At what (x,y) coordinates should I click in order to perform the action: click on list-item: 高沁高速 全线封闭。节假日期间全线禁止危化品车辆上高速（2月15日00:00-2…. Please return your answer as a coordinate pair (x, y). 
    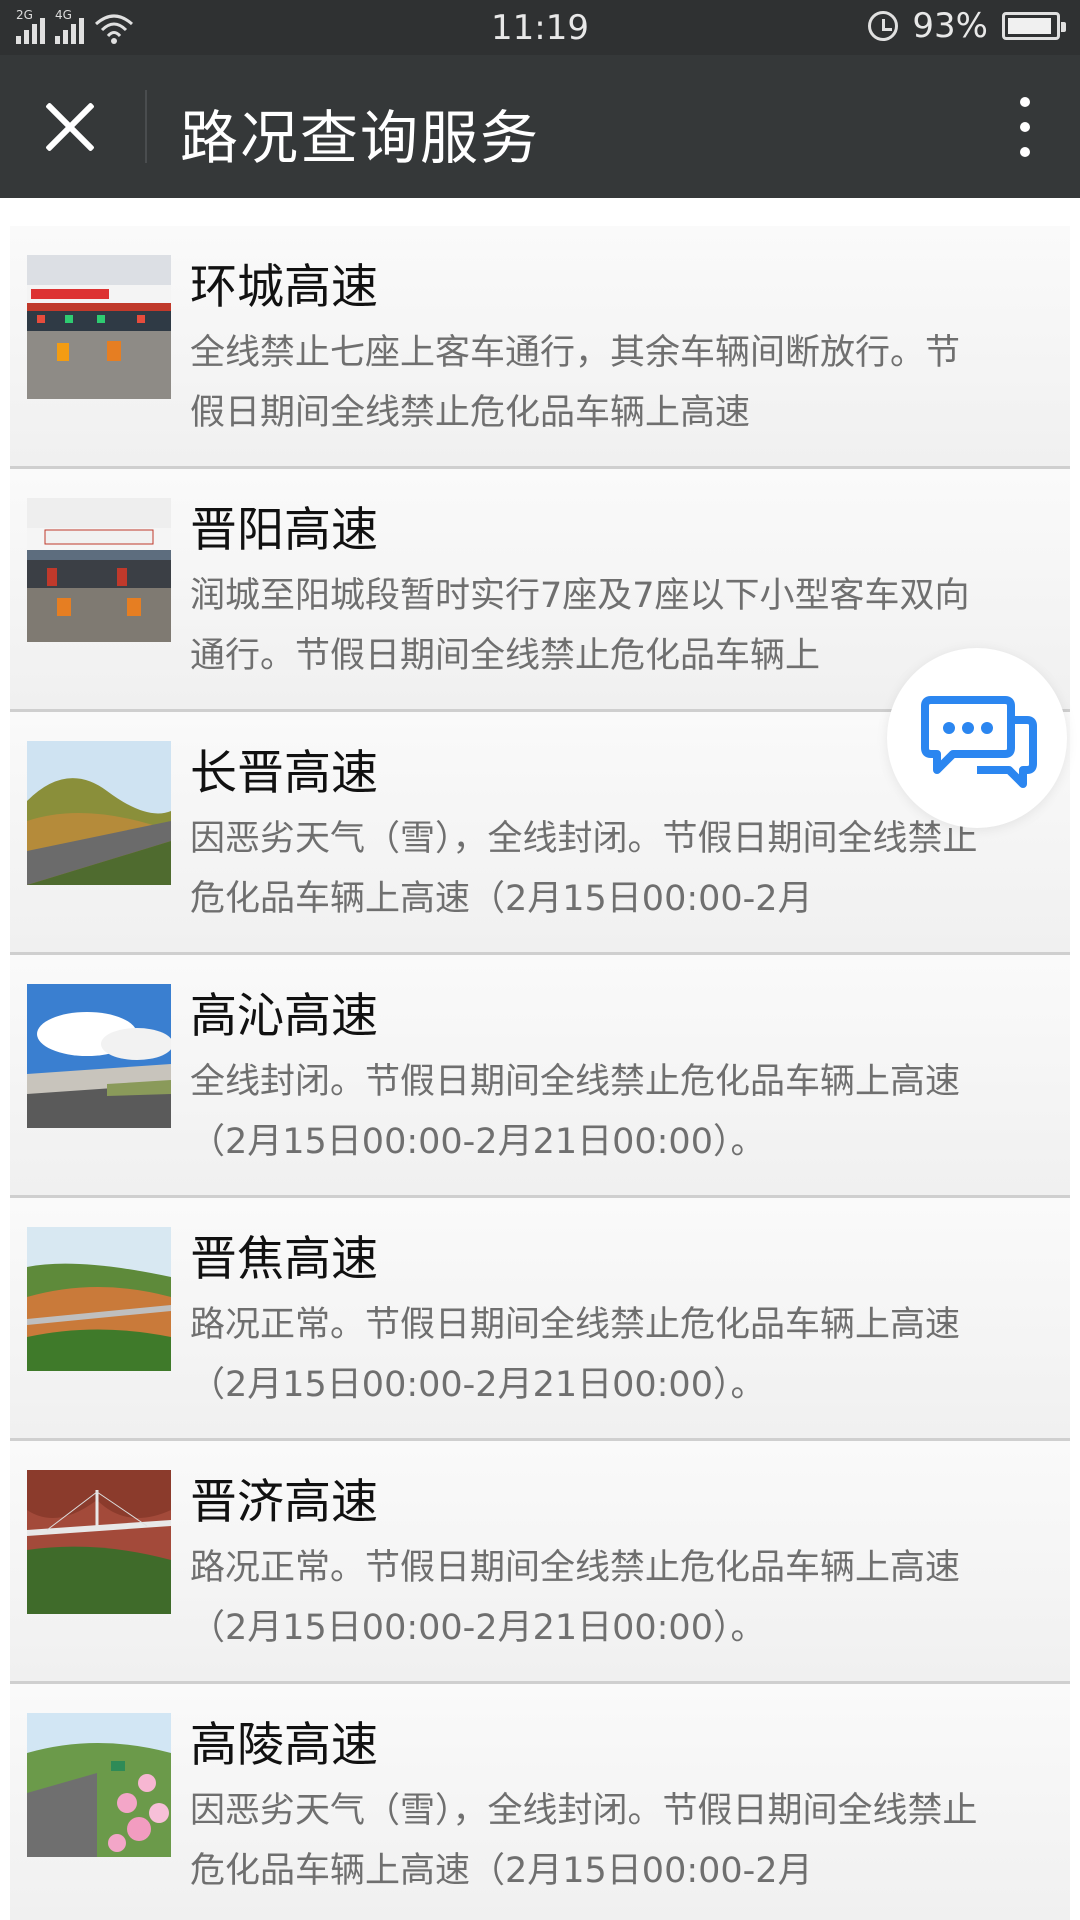
    Looking at the image, I should click on (540, 1076).